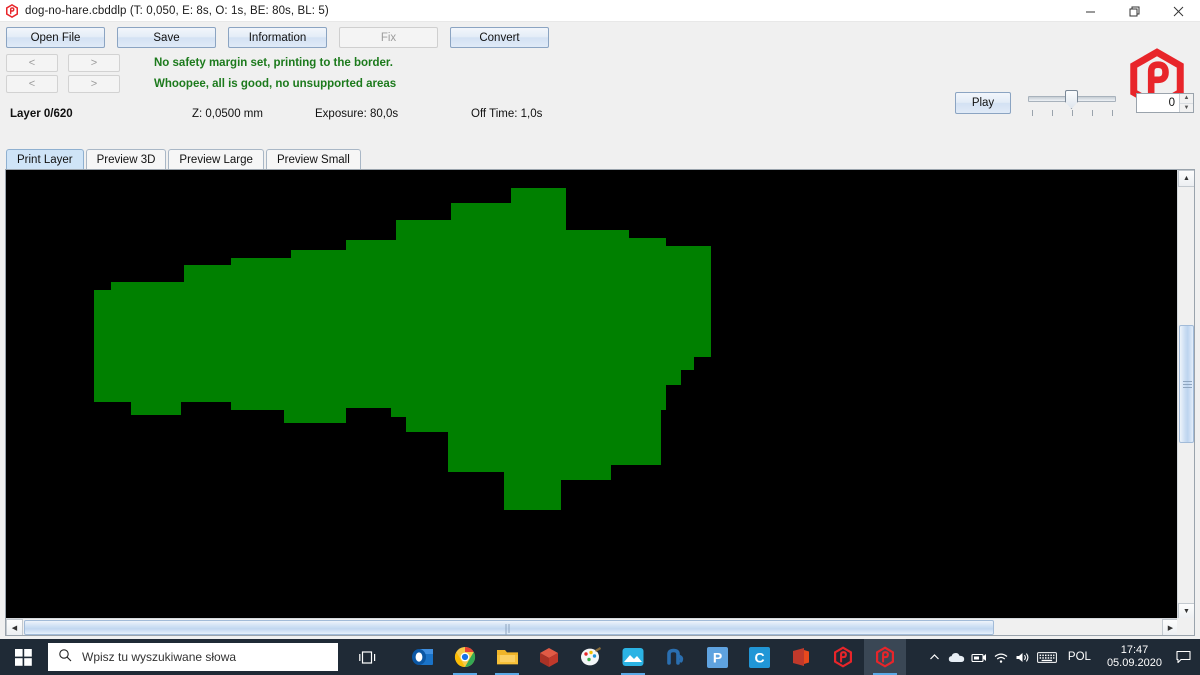 This screenshot has height=675, width=1200. I want to click on cloud-icon, so click(957, 657).